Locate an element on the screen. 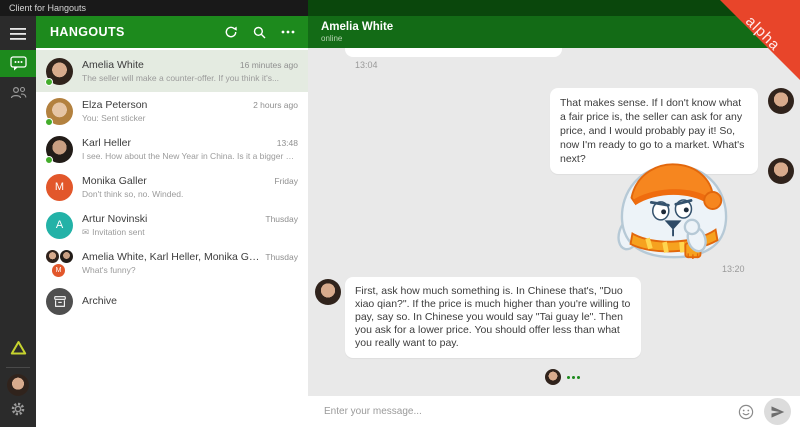  hamburger-menu-icon is located at coordinates (18, 34).